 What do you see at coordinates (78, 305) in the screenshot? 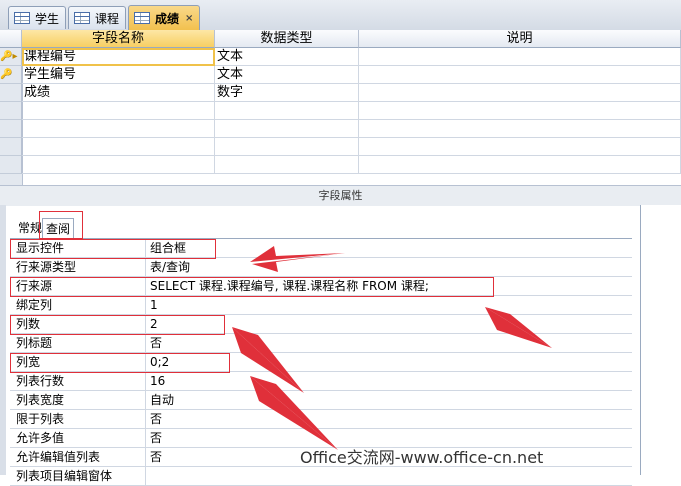
I see `property-label: 绑定列` at bounding box center [78, 305].